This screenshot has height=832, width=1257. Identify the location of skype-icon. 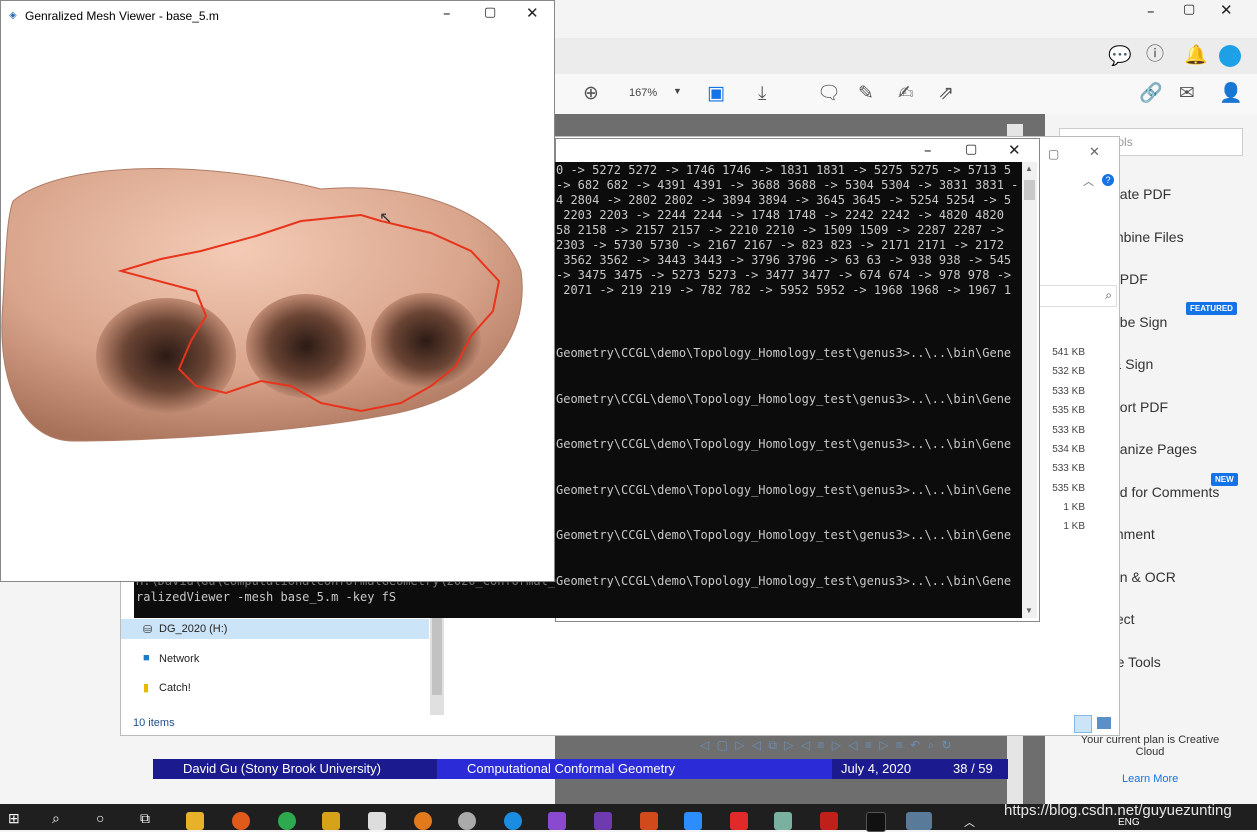
(513, 821).